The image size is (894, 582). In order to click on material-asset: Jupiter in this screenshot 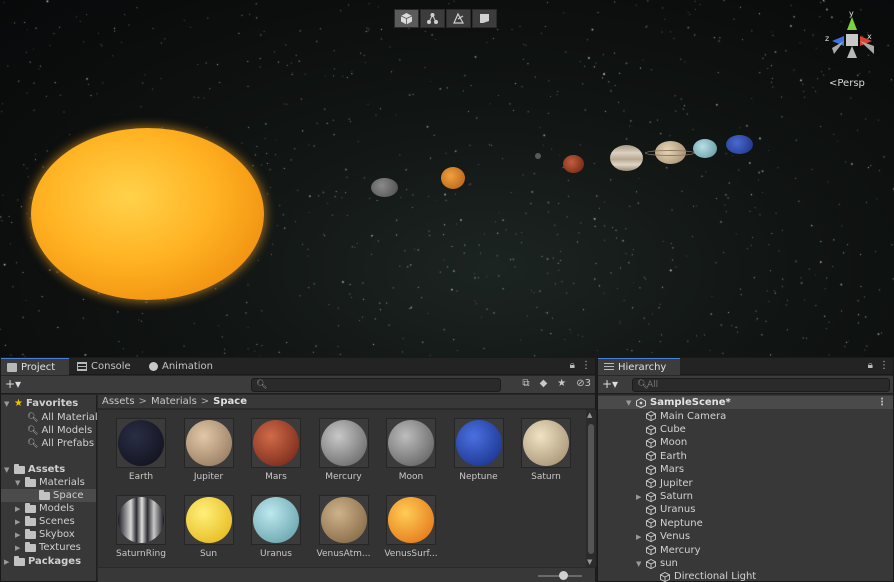, I will do `click(206, 453)`.